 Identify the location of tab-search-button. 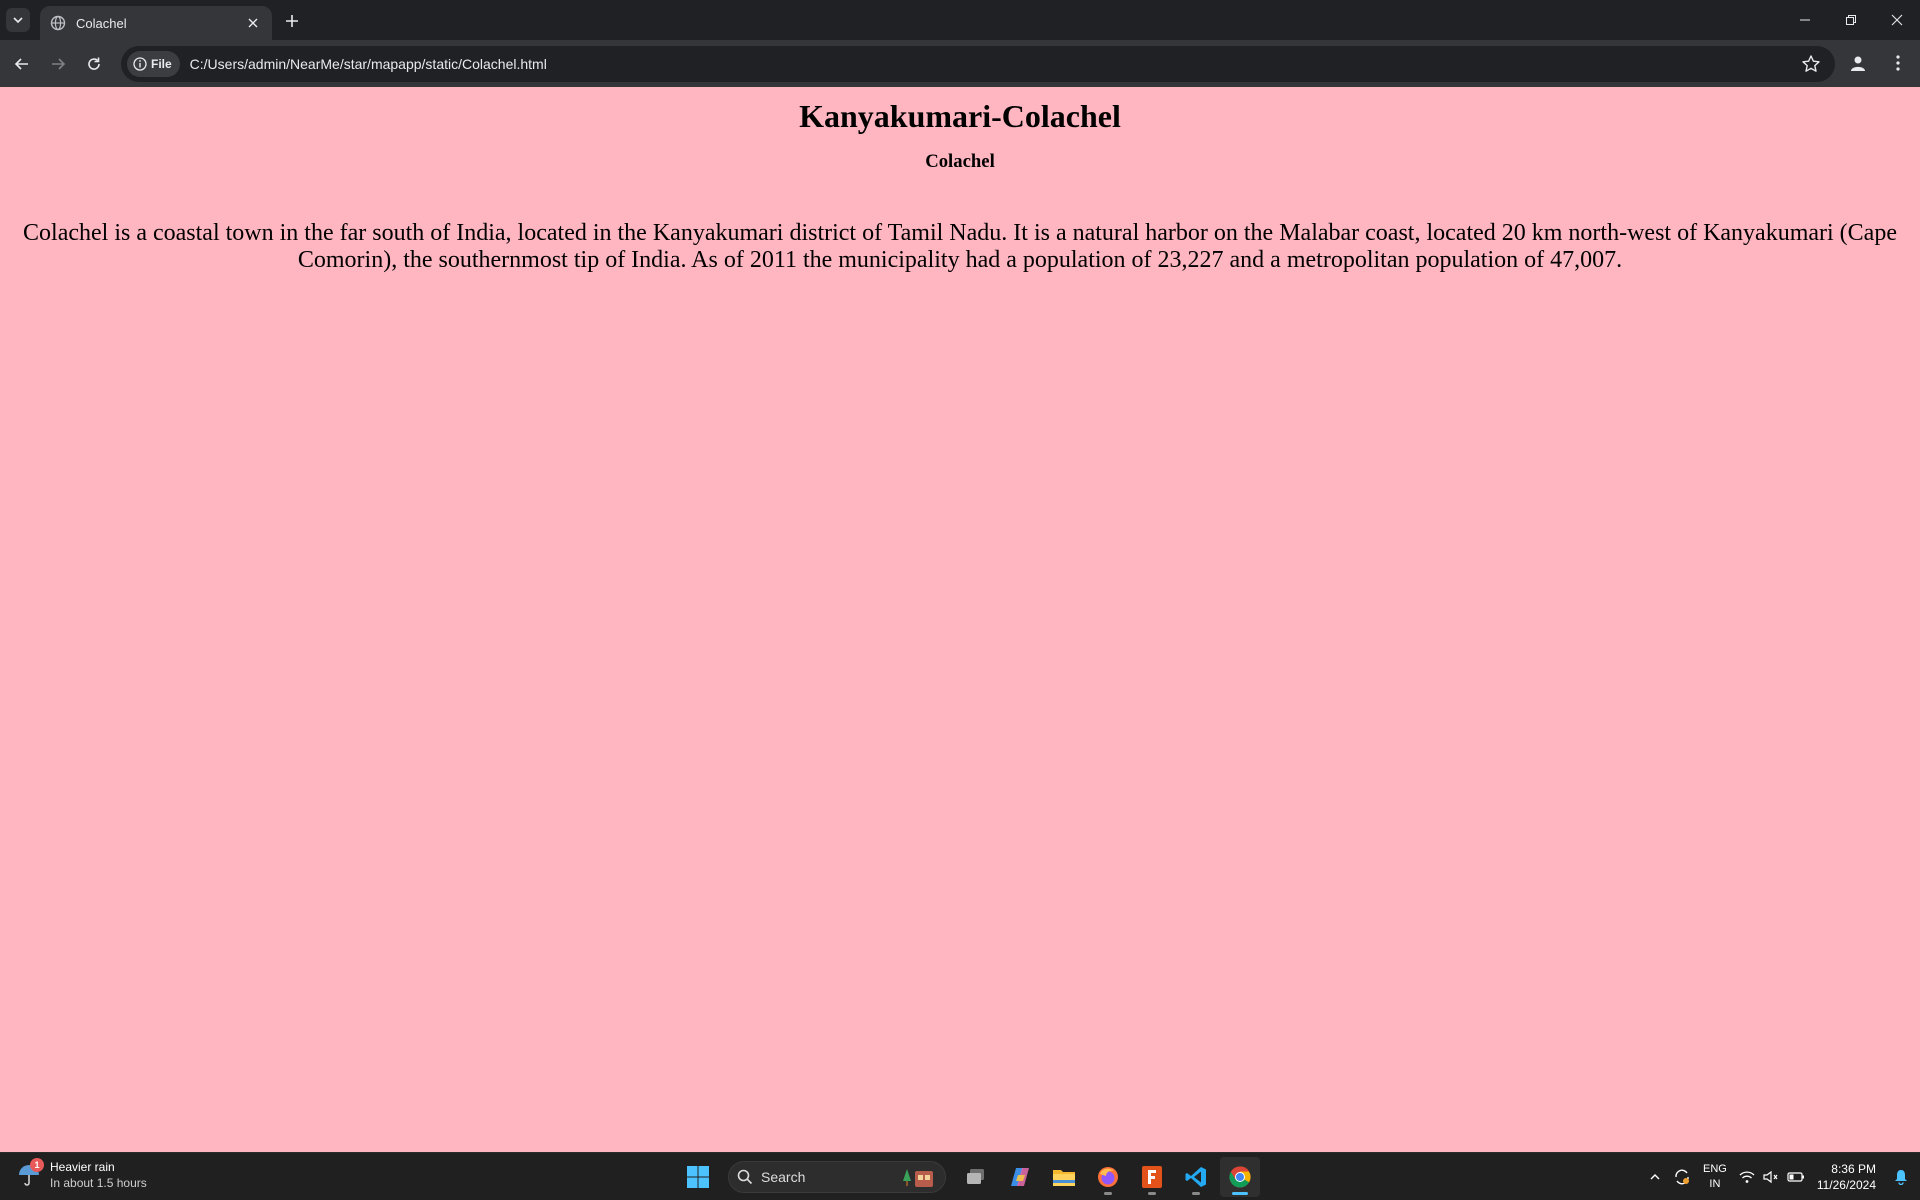
(18, 20).